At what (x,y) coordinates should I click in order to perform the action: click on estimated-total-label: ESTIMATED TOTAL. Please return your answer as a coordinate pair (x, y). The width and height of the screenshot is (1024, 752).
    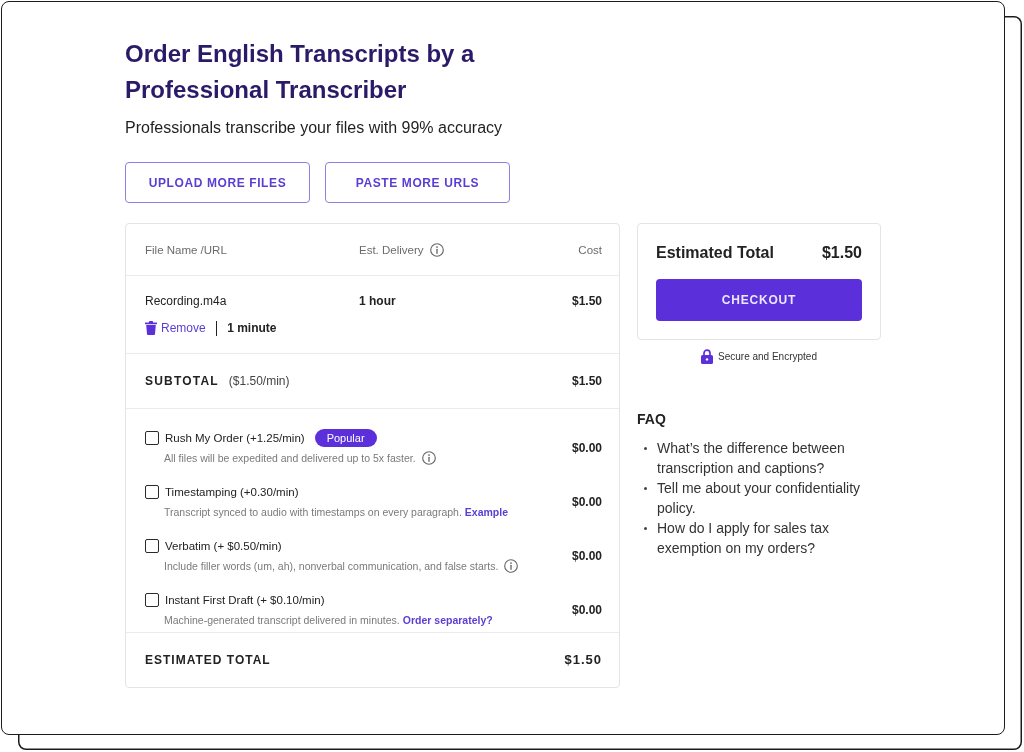
    Looking at the image, I should click on (208, 660).